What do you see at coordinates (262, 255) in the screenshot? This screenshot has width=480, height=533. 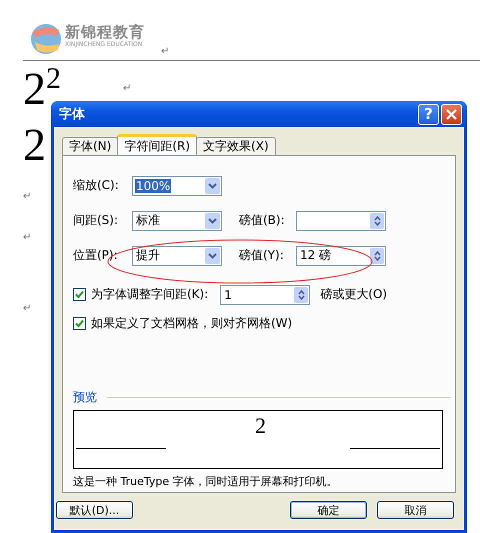 I see `field-label: 磅值(Y):` at bounding box center [262, 255].